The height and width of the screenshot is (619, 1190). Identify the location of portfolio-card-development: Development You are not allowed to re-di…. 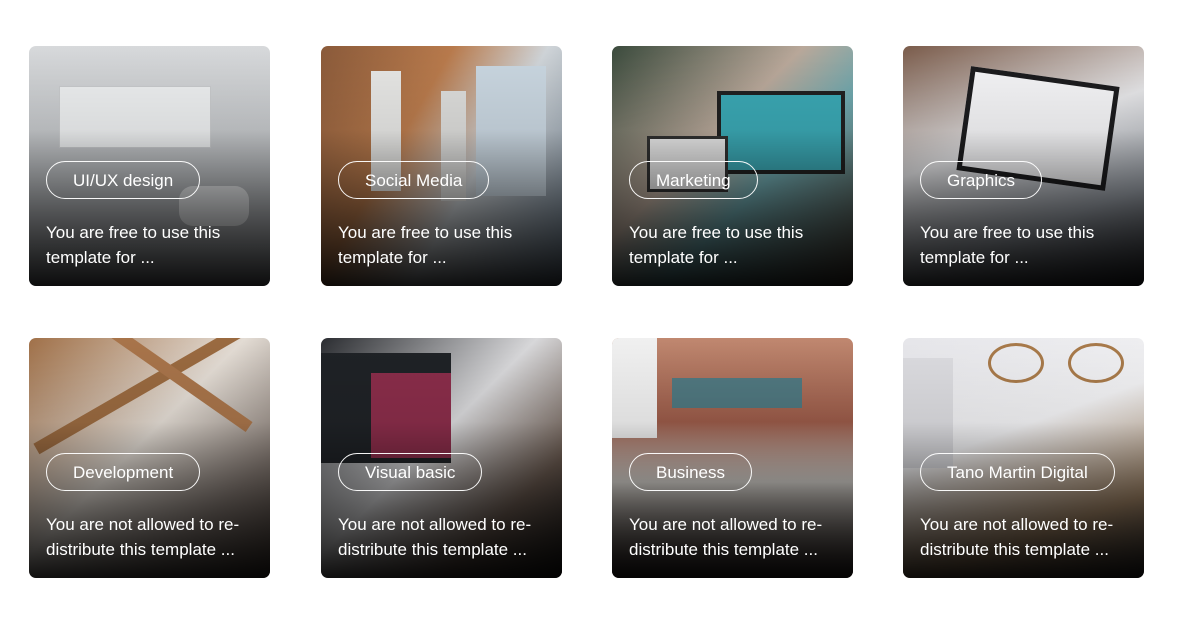
(149, 458).